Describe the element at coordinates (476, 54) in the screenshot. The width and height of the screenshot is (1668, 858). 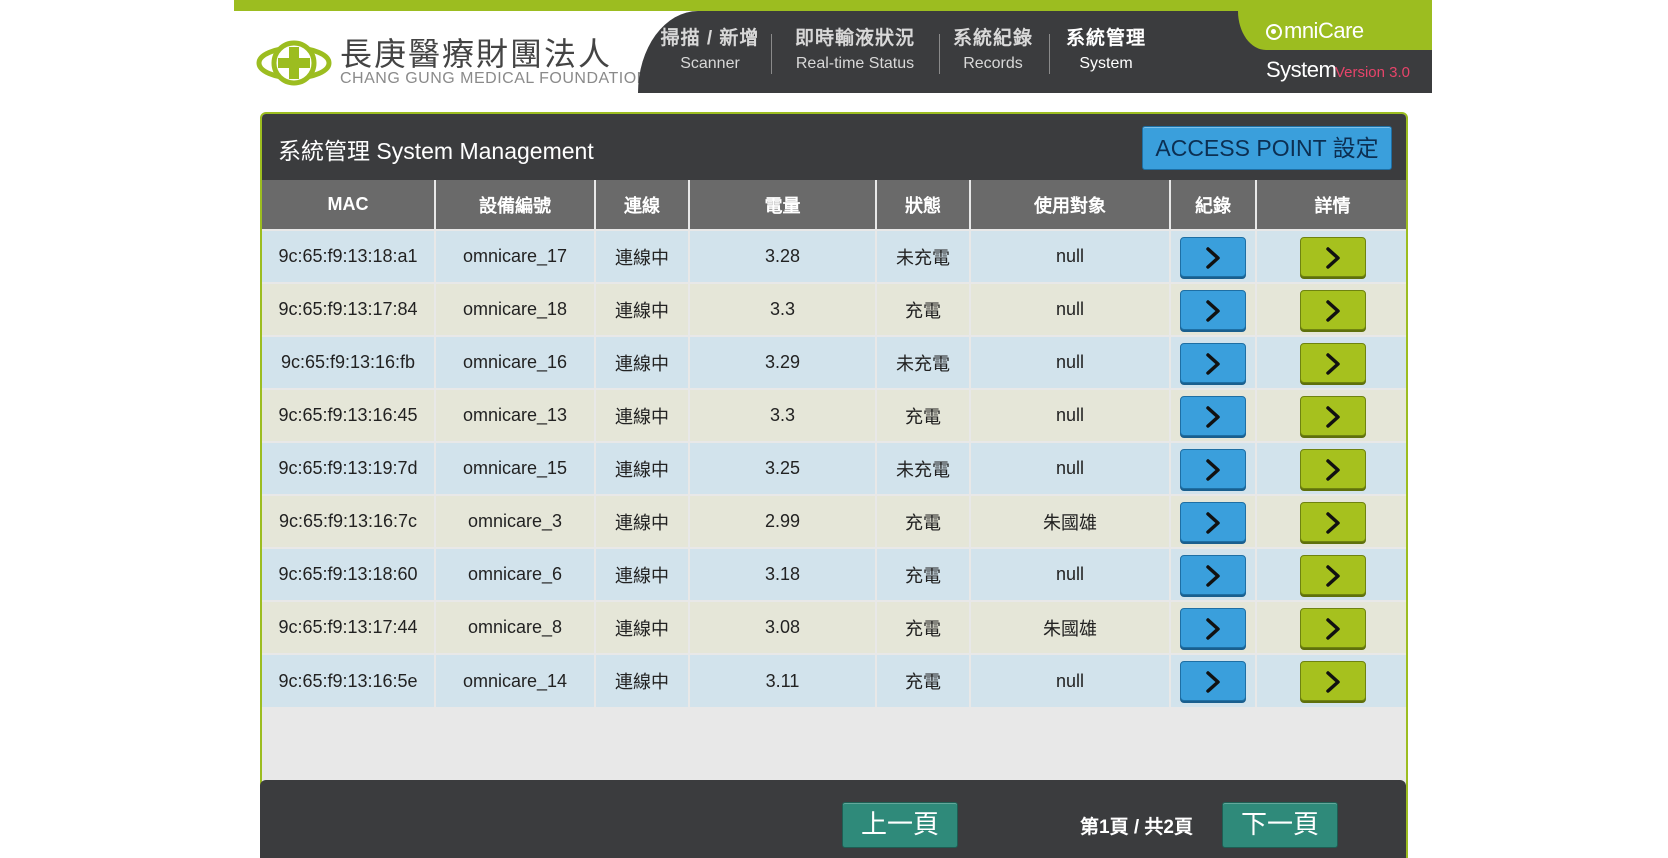
I see `logo-name-zh: 長庚醫療財團法人` at that location.